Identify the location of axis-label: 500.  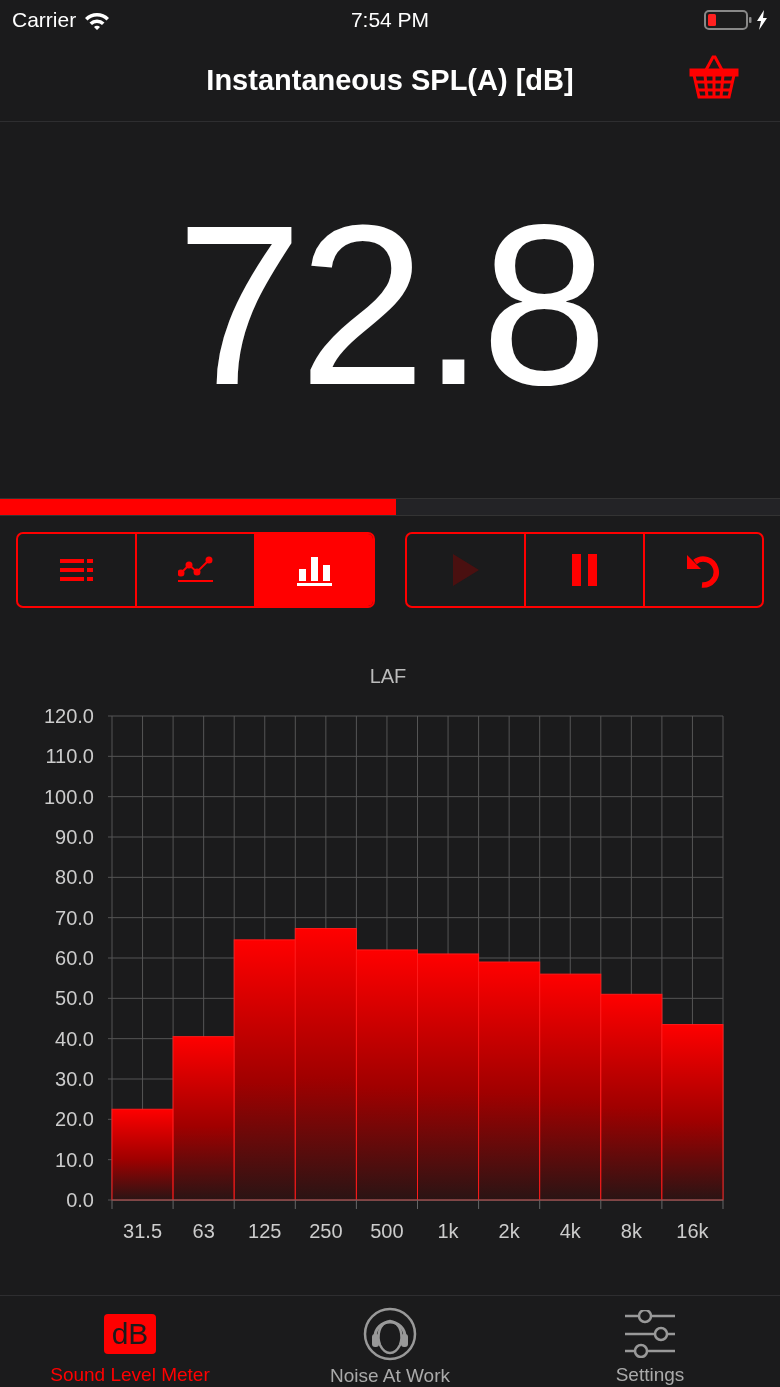
(387, 1231).